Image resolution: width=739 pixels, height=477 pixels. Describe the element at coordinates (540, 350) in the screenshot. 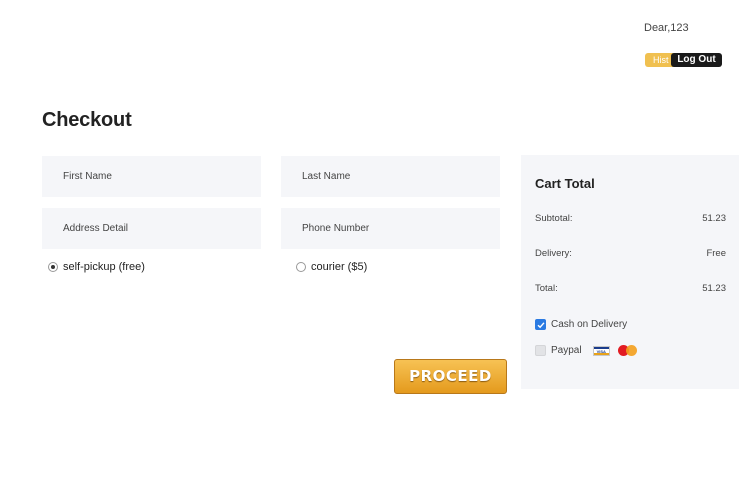

I see `checkbox-unchecked-icon` at that location.